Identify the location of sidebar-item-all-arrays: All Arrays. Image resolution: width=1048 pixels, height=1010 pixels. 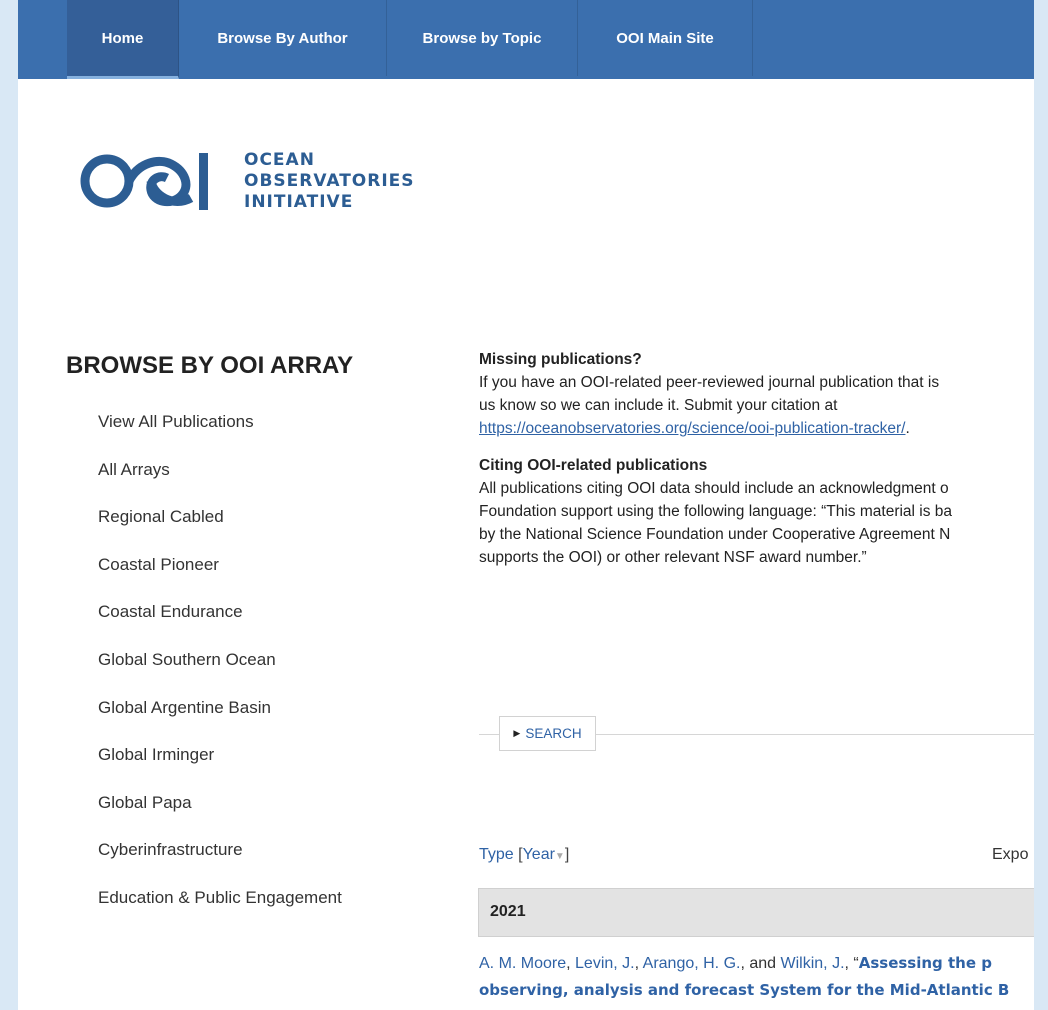
(220, 484).